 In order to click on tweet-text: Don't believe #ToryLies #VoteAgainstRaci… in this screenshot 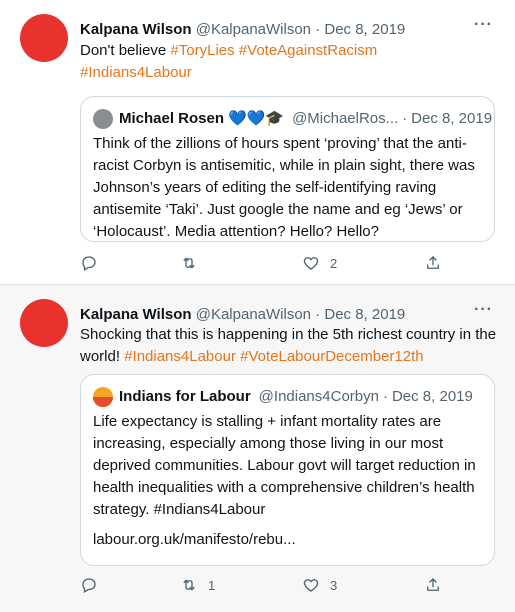, I will do `click(290, 62)`.